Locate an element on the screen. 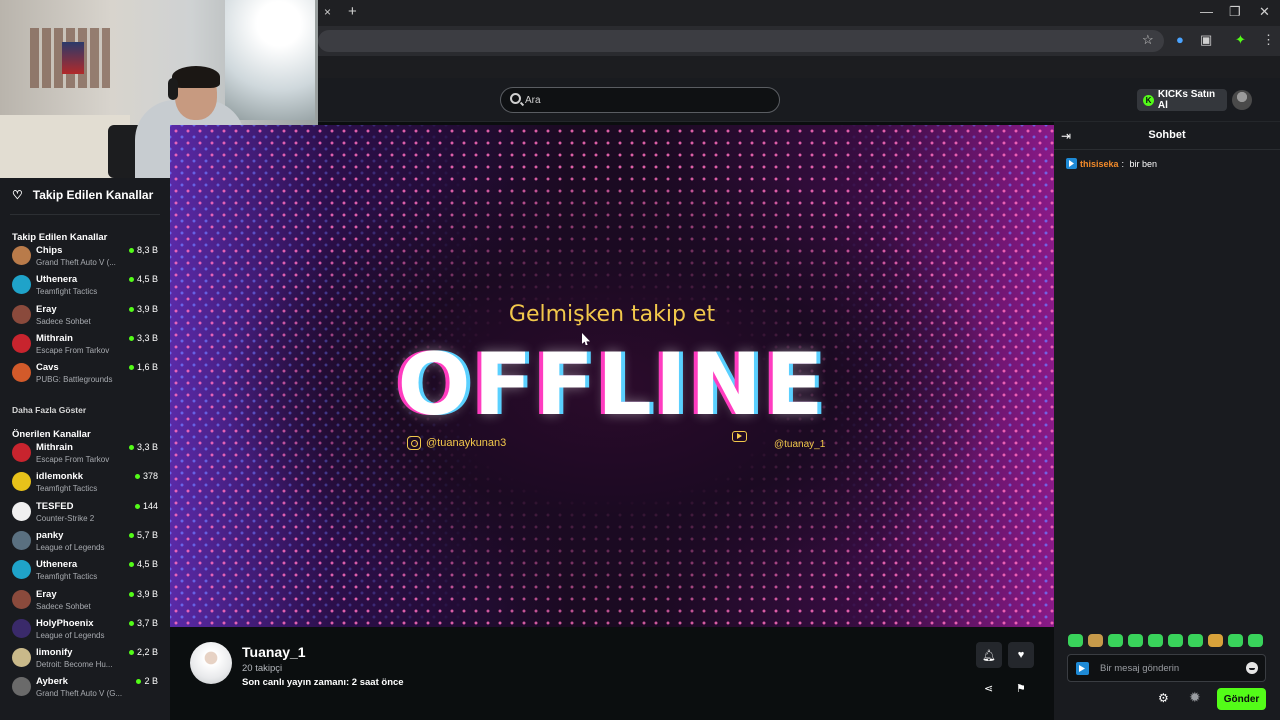 The height and width of the screenshot is (720, 1280). close-window-icon: ✕ is located at coordinates (1264, 12).